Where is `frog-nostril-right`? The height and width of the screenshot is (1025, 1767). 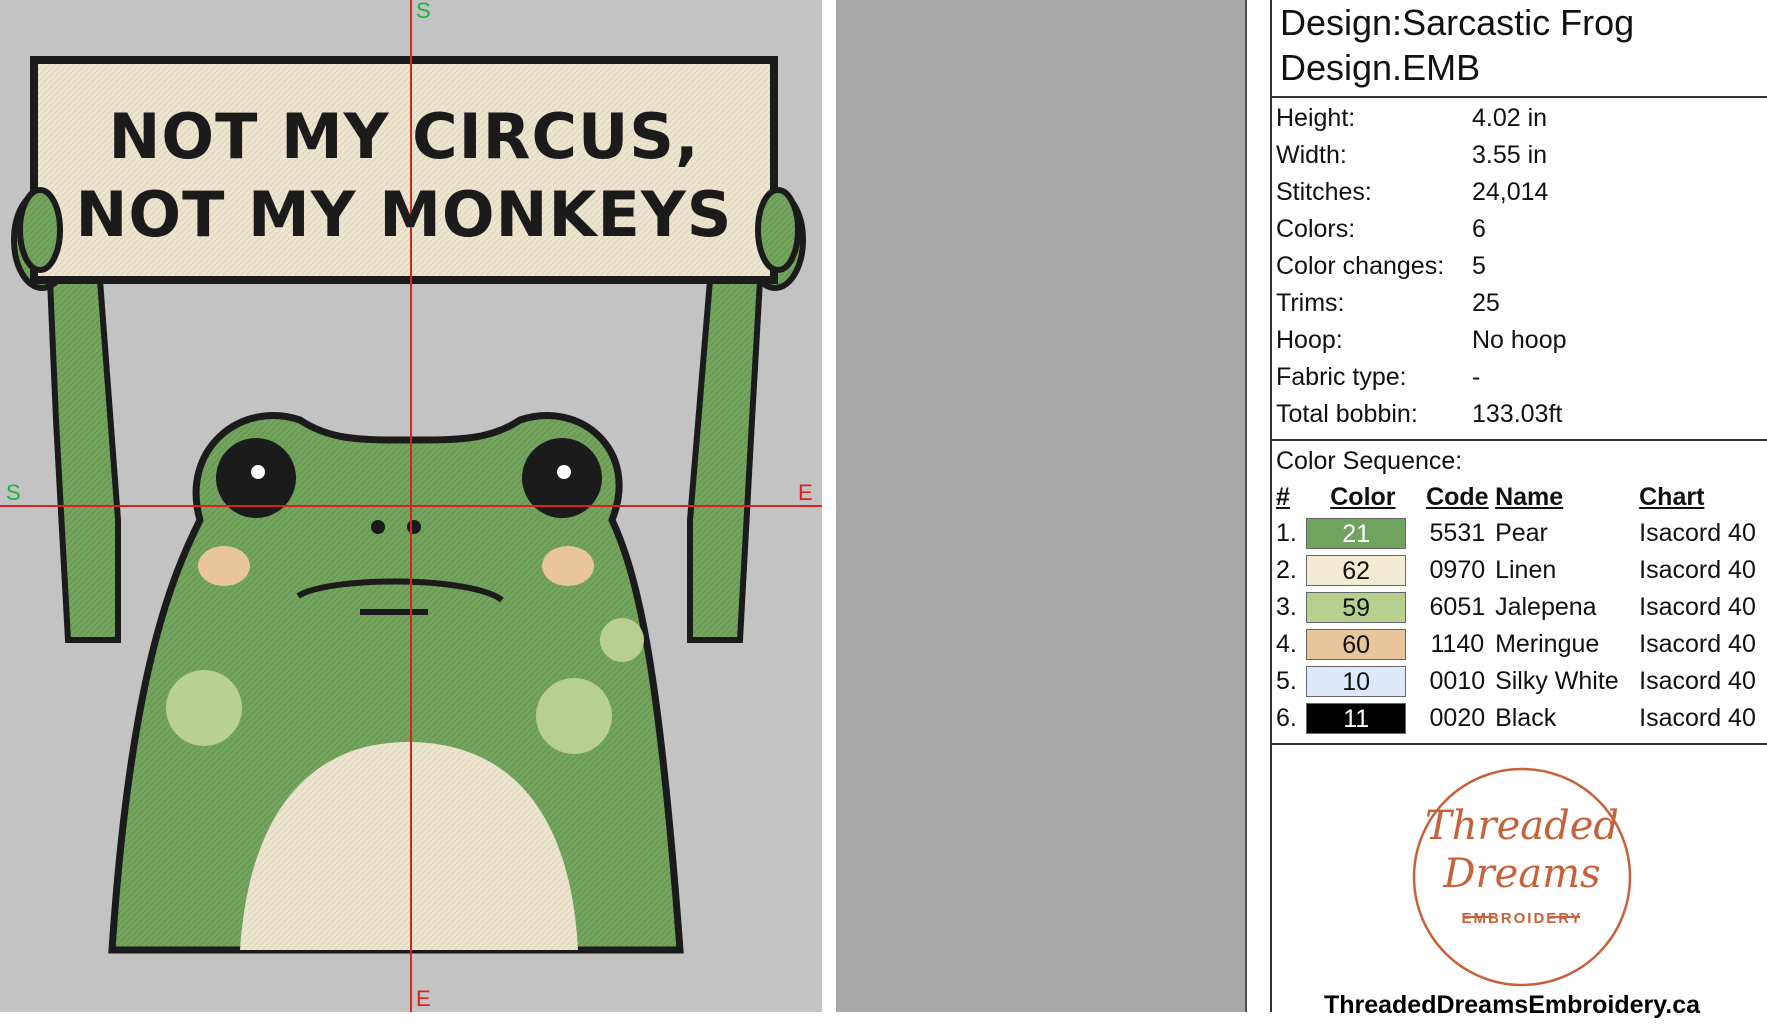 frog-nostril-right is located at coordinates (414, 527).